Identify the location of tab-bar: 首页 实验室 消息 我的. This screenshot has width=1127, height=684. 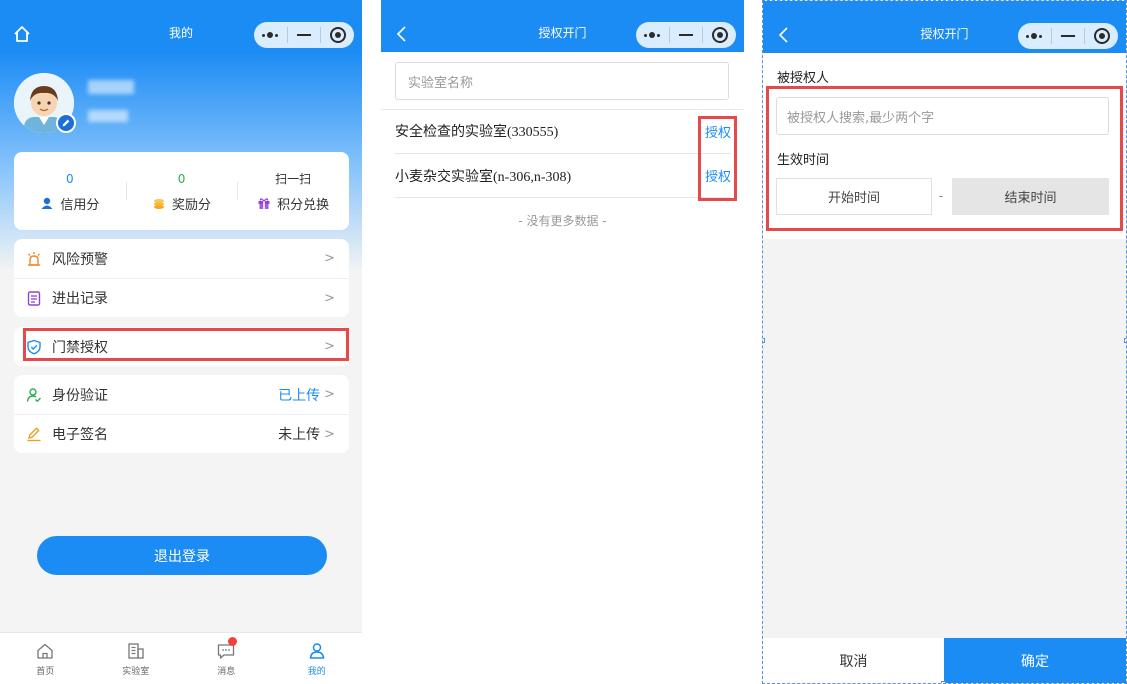
(181, 658).